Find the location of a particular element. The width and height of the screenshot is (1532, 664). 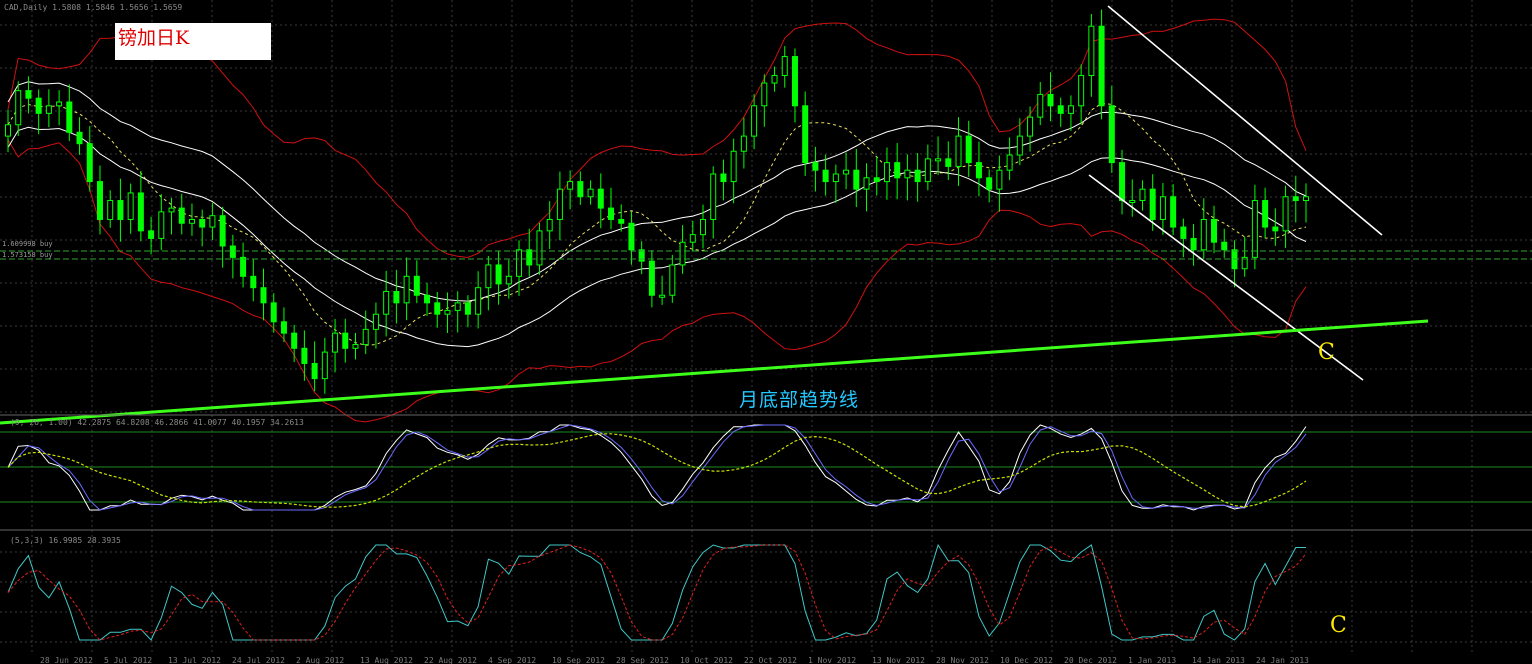

x-axis-tick-label: 24 Jan 2013 is located at coordinates (1282, 660).